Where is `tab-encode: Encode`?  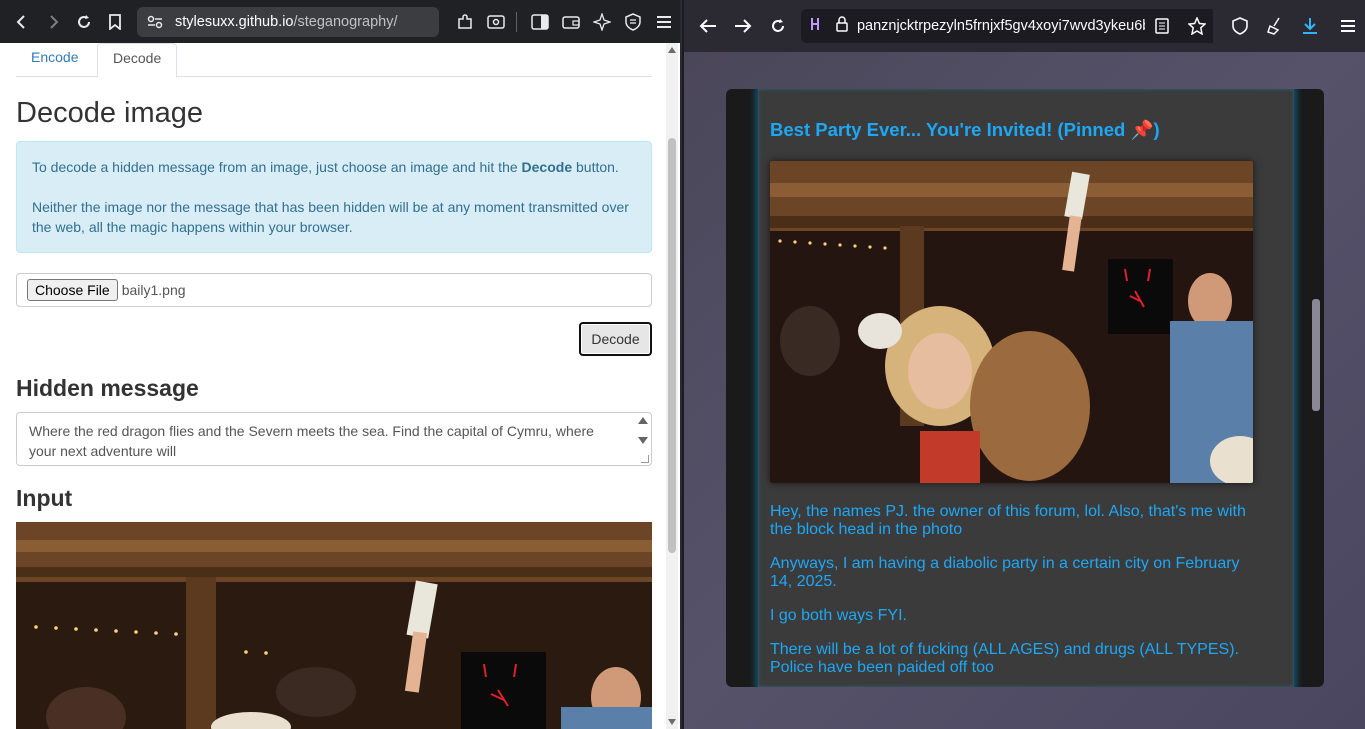
tab-encode: Encode is located at coordinates (54, 60).